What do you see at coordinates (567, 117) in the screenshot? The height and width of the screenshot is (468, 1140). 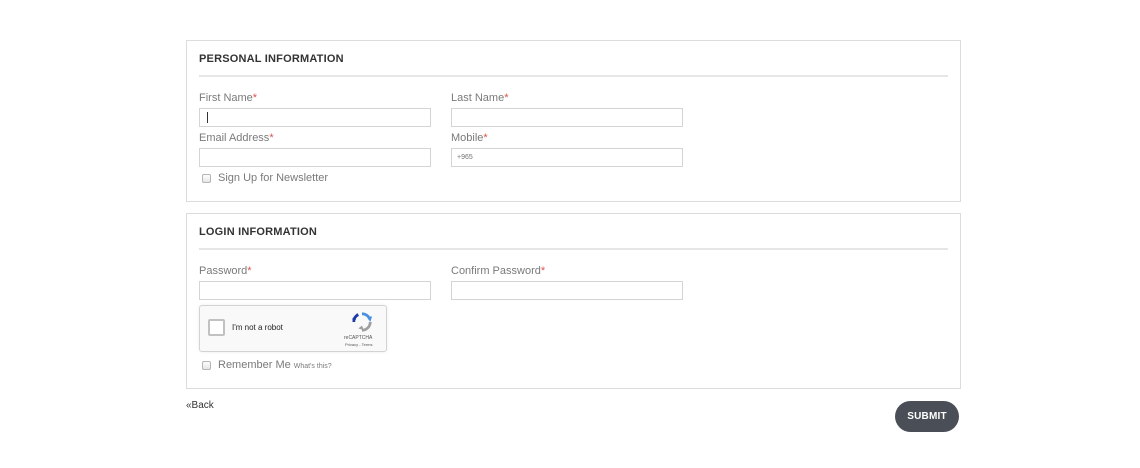 I see `last-name-input` at bounding box center [567, 117].